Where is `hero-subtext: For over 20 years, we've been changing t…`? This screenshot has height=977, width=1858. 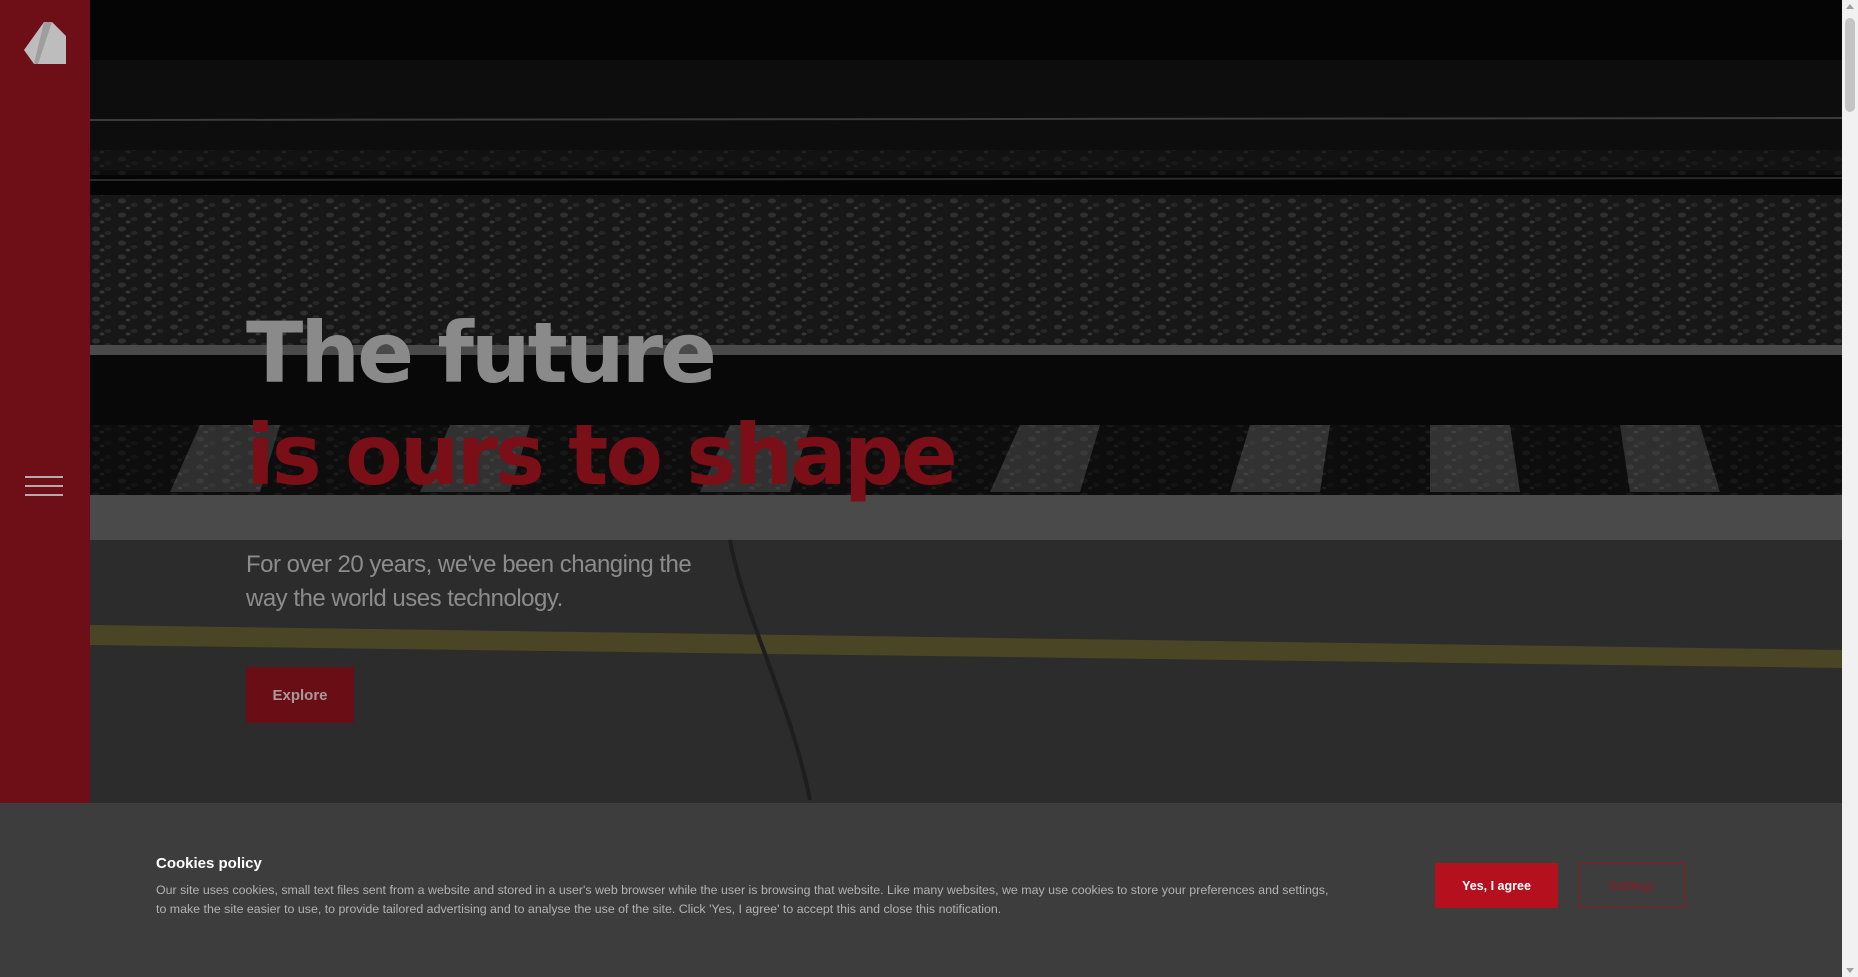
hero-subtext: For over 20 years, we've been changing t… is located at coordinates (469, 581).